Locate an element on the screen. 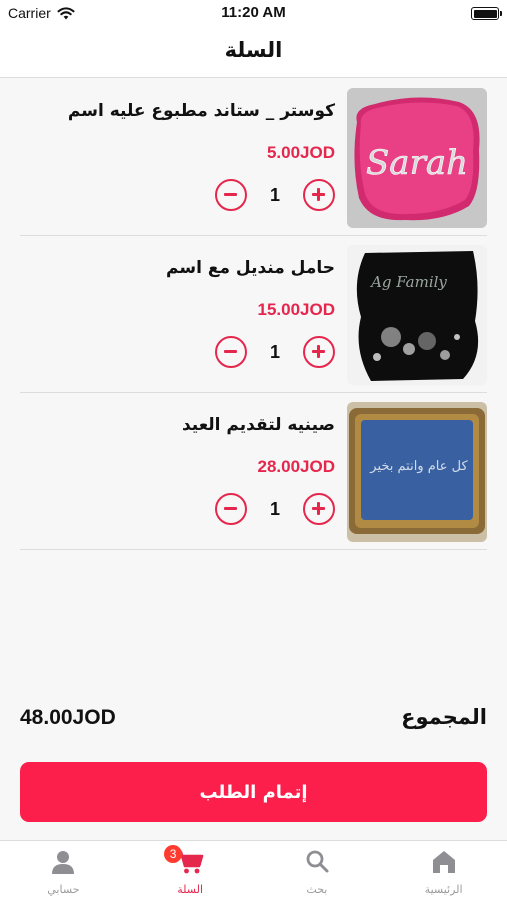  tab-label: الرئيسية is located at coordinates (443, 889).